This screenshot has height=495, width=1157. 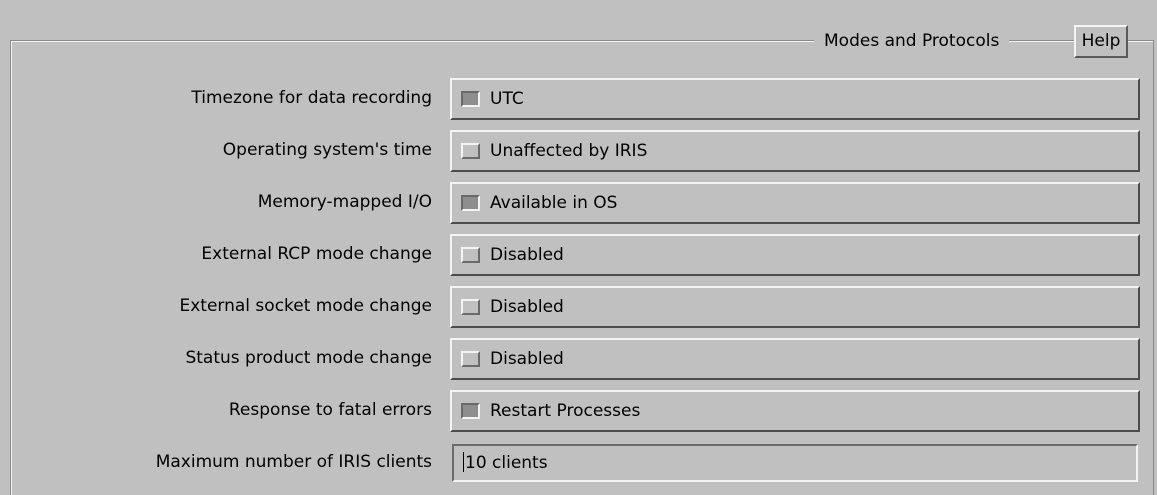 What do you see at coordinates (795, 99) in the screenshot?
I see `timezone-option-button: UTC` at bounding box center [795, 99].